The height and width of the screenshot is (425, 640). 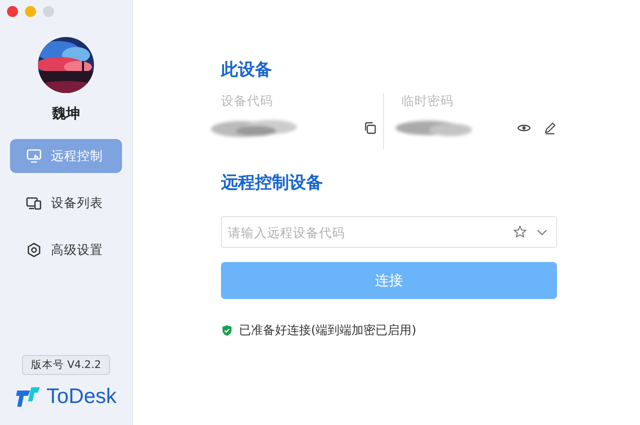 I want to click on monitor-icon, so click(x=34, y=156).